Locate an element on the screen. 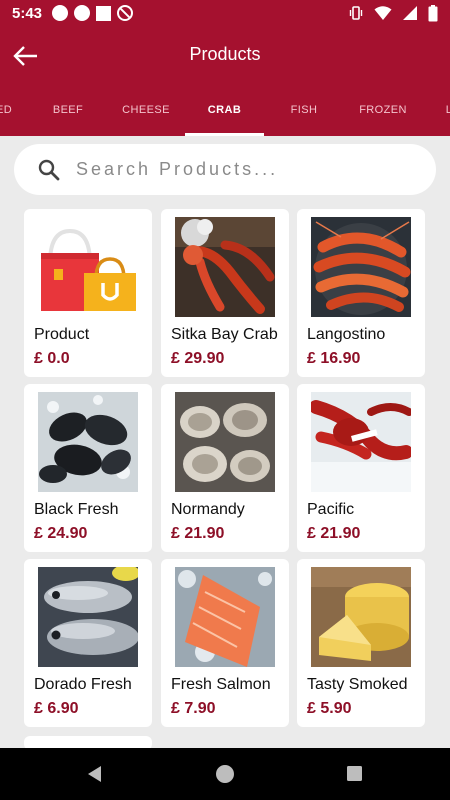 This screenshot has height=800, width=450. product-card: Dorado Fresh £ 6.90 is located at coordinates (88, 643).